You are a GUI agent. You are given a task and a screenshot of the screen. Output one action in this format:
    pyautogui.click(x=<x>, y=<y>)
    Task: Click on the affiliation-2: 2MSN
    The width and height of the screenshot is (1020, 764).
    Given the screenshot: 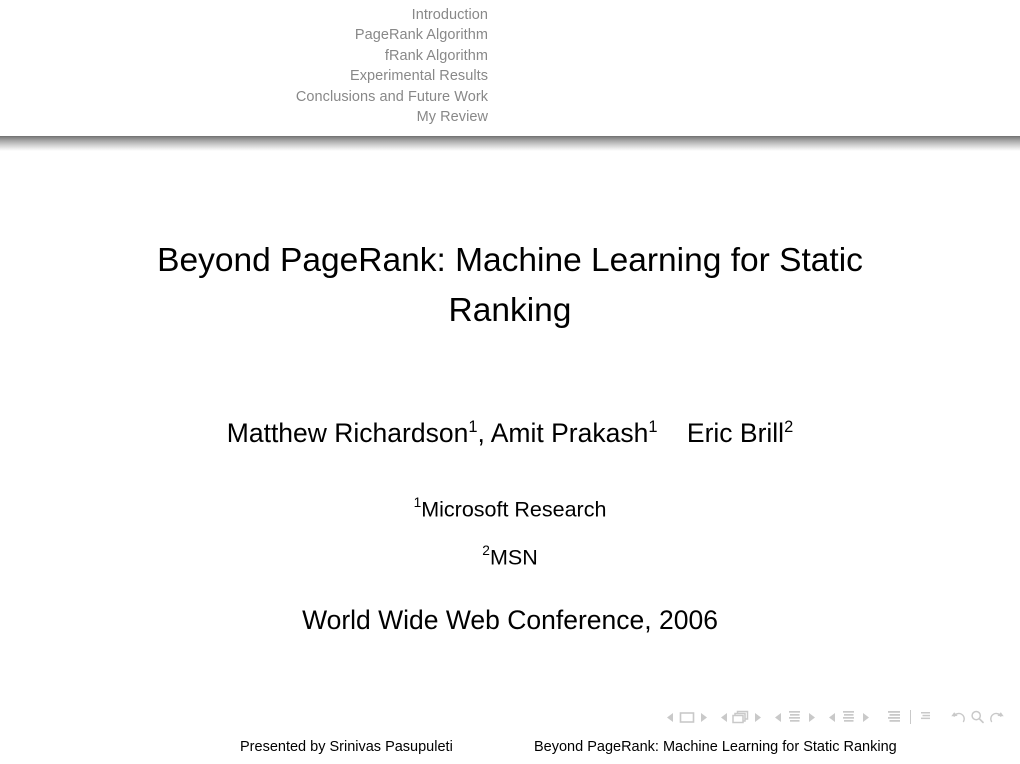 What is the action you would take?
    pyautogui.click(x=510, y=554)
    